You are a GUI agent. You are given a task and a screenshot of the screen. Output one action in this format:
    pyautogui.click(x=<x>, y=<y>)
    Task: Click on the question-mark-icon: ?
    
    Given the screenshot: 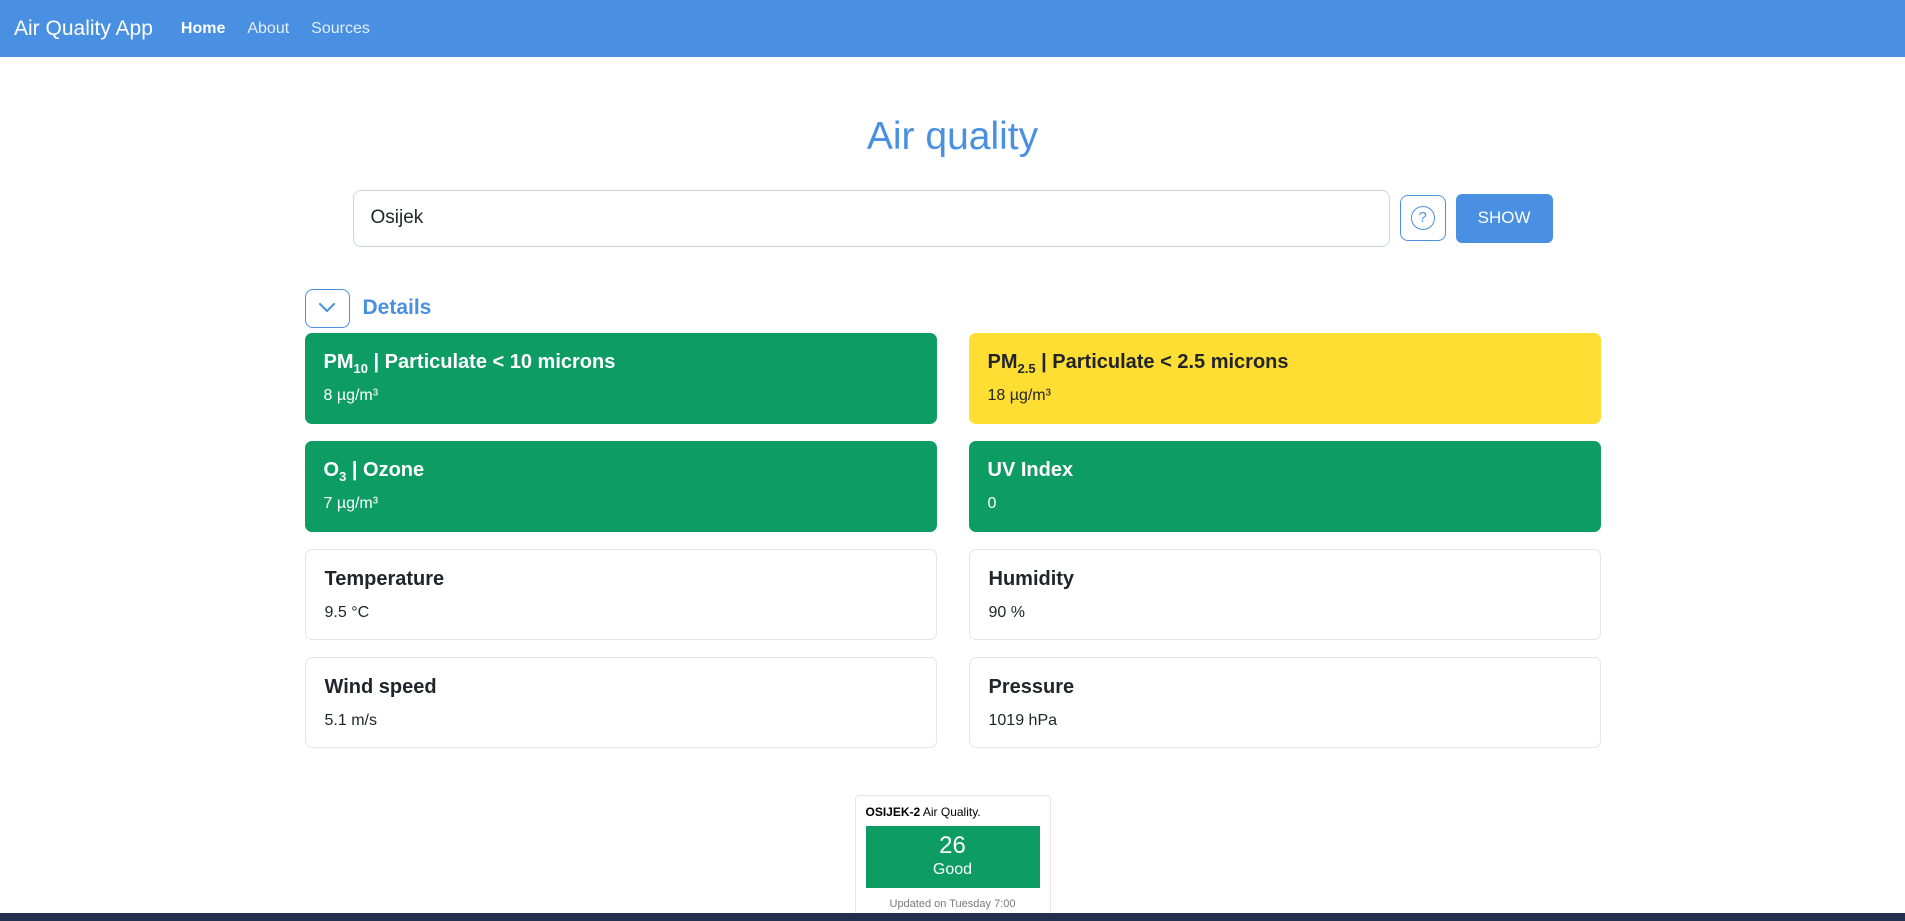 What is the action you would take?
    pyautogui.click(x=1422, y=218)
    